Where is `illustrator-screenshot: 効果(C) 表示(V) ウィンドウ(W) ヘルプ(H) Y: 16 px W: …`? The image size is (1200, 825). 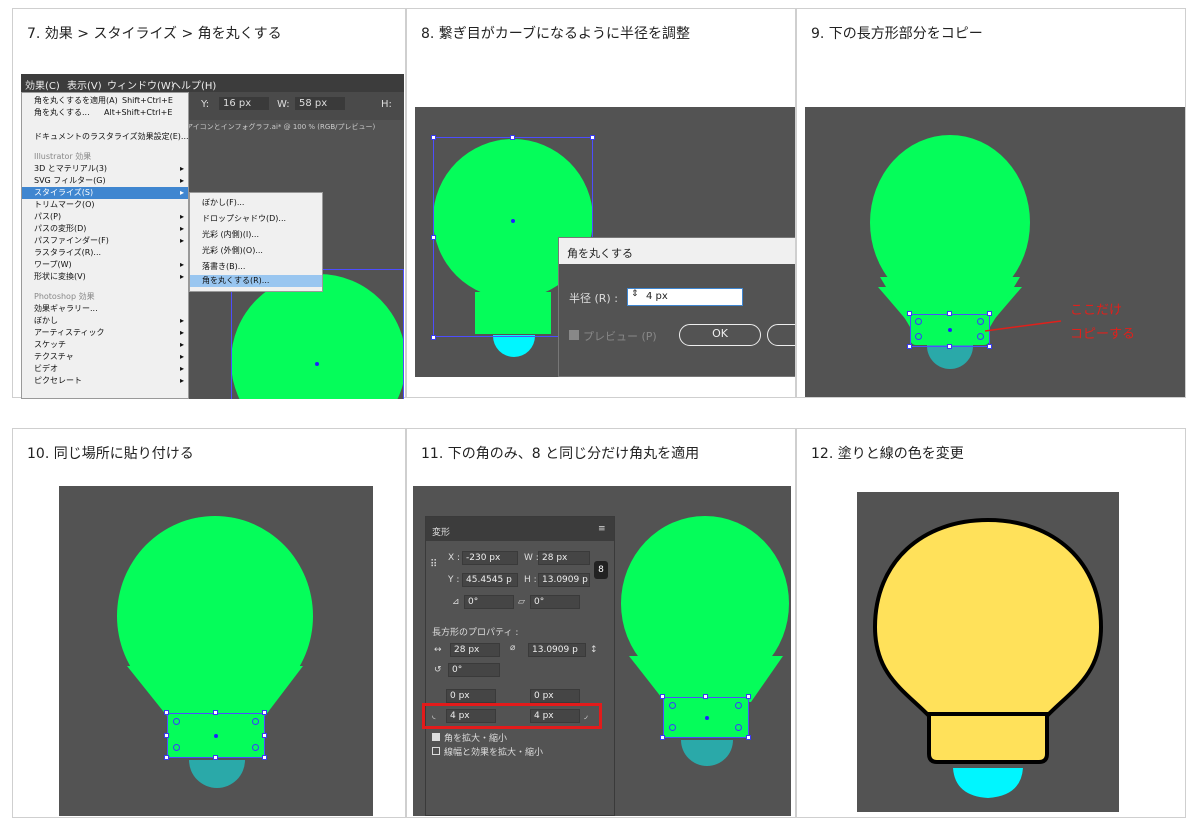
illustrator-screenshot: 効果(C) 表示(V) ウィンドウ(W) ヘルプ(H) Y: 16 px W: … is located at coordinates (212, 236).